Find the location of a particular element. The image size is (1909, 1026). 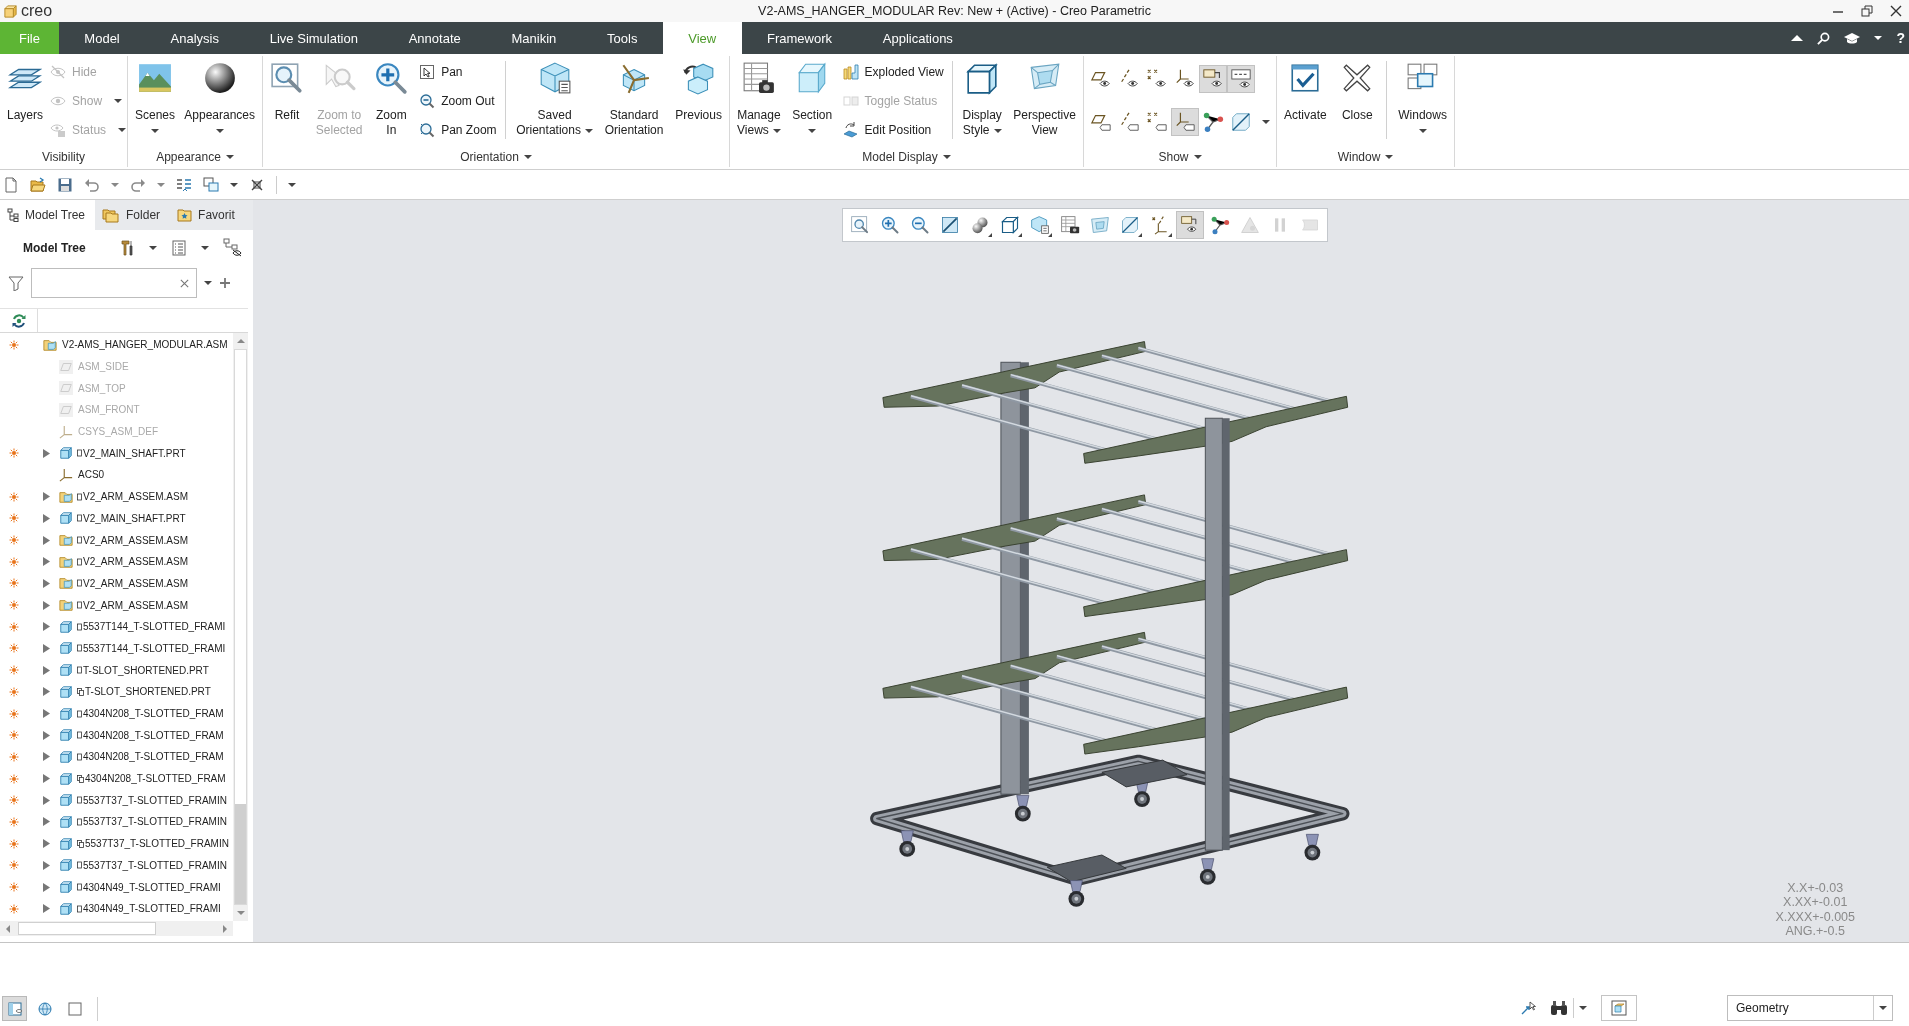

vertical-scrollbar is located at coordinates (240, 627).